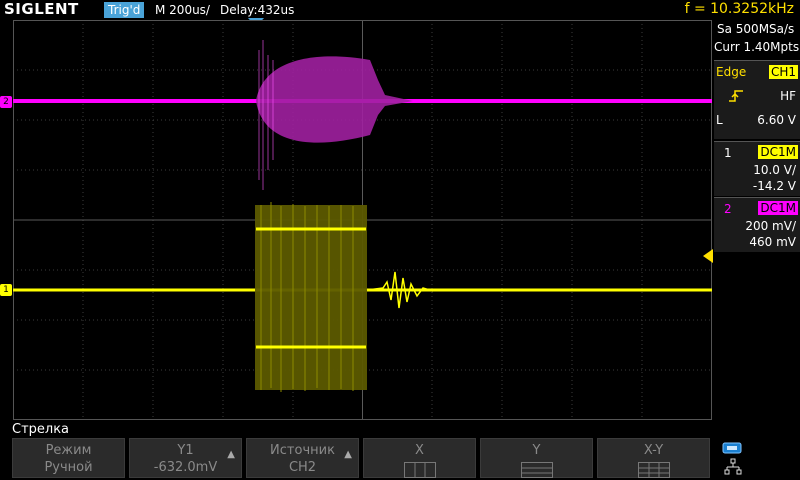 The width and height of the screenshot is (800, 480). I want to click on softkey-y-label: Y, so click(536, 450).